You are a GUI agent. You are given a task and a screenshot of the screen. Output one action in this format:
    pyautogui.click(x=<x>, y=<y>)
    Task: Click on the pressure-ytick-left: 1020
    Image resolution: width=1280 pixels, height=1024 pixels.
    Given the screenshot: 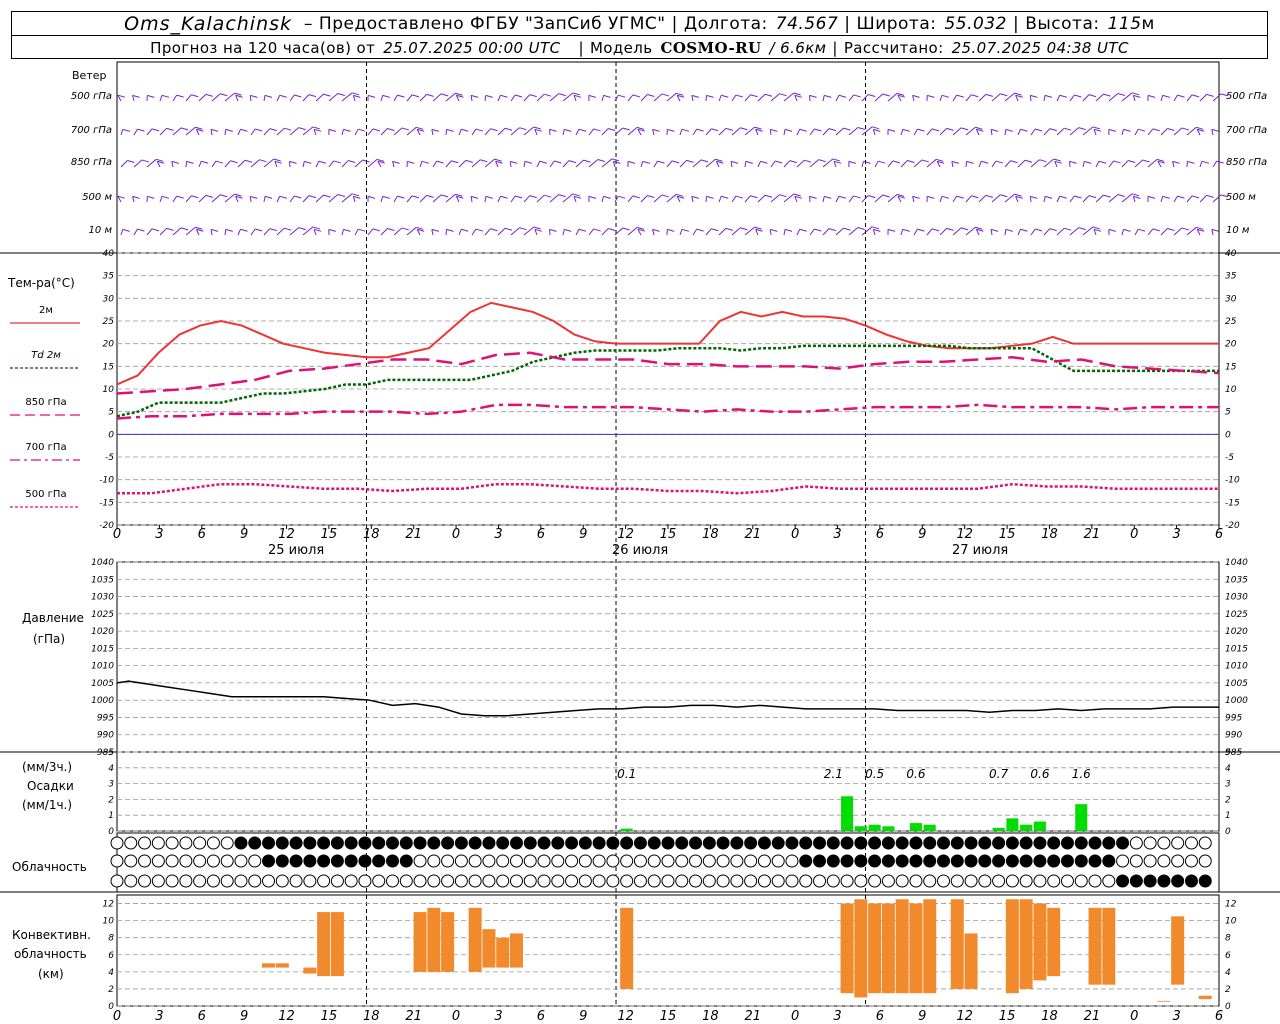 What is the action you would take?
    pyautogui.click(x=102, y=632)
    